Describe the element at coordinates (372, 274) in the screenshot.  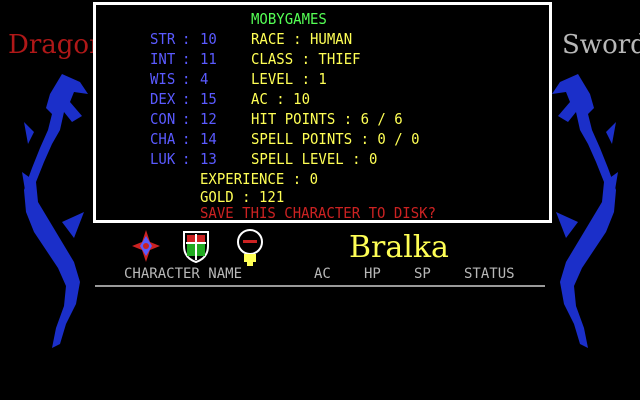
I see `column-hp: HP` at that location.